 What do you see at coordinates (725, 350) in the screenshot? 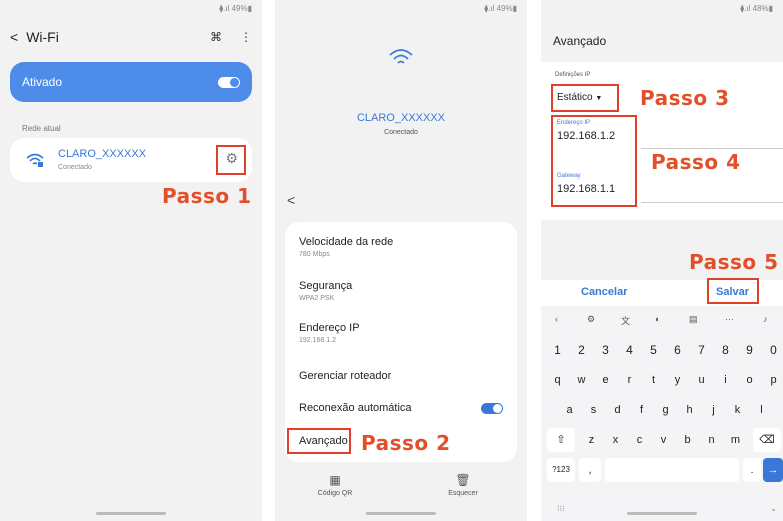
I see `number-key: 8` at bounding box center [725, 350].